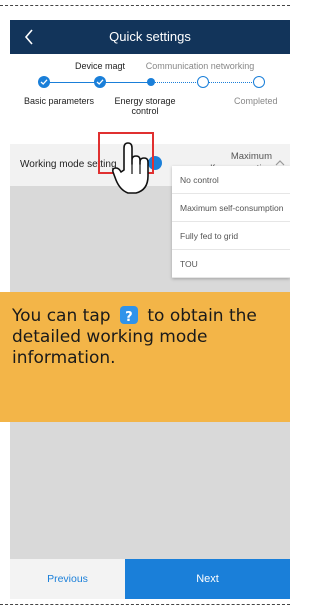  I want to click on dropdown-option-no-control: No control, so click(231, 180).